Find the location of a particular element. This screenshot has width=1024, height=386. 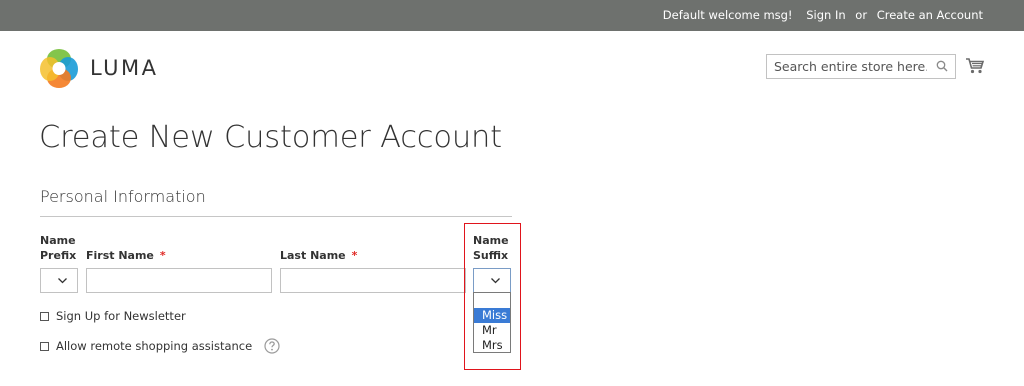

name-prefix-select is located at coordinates (59, 280).